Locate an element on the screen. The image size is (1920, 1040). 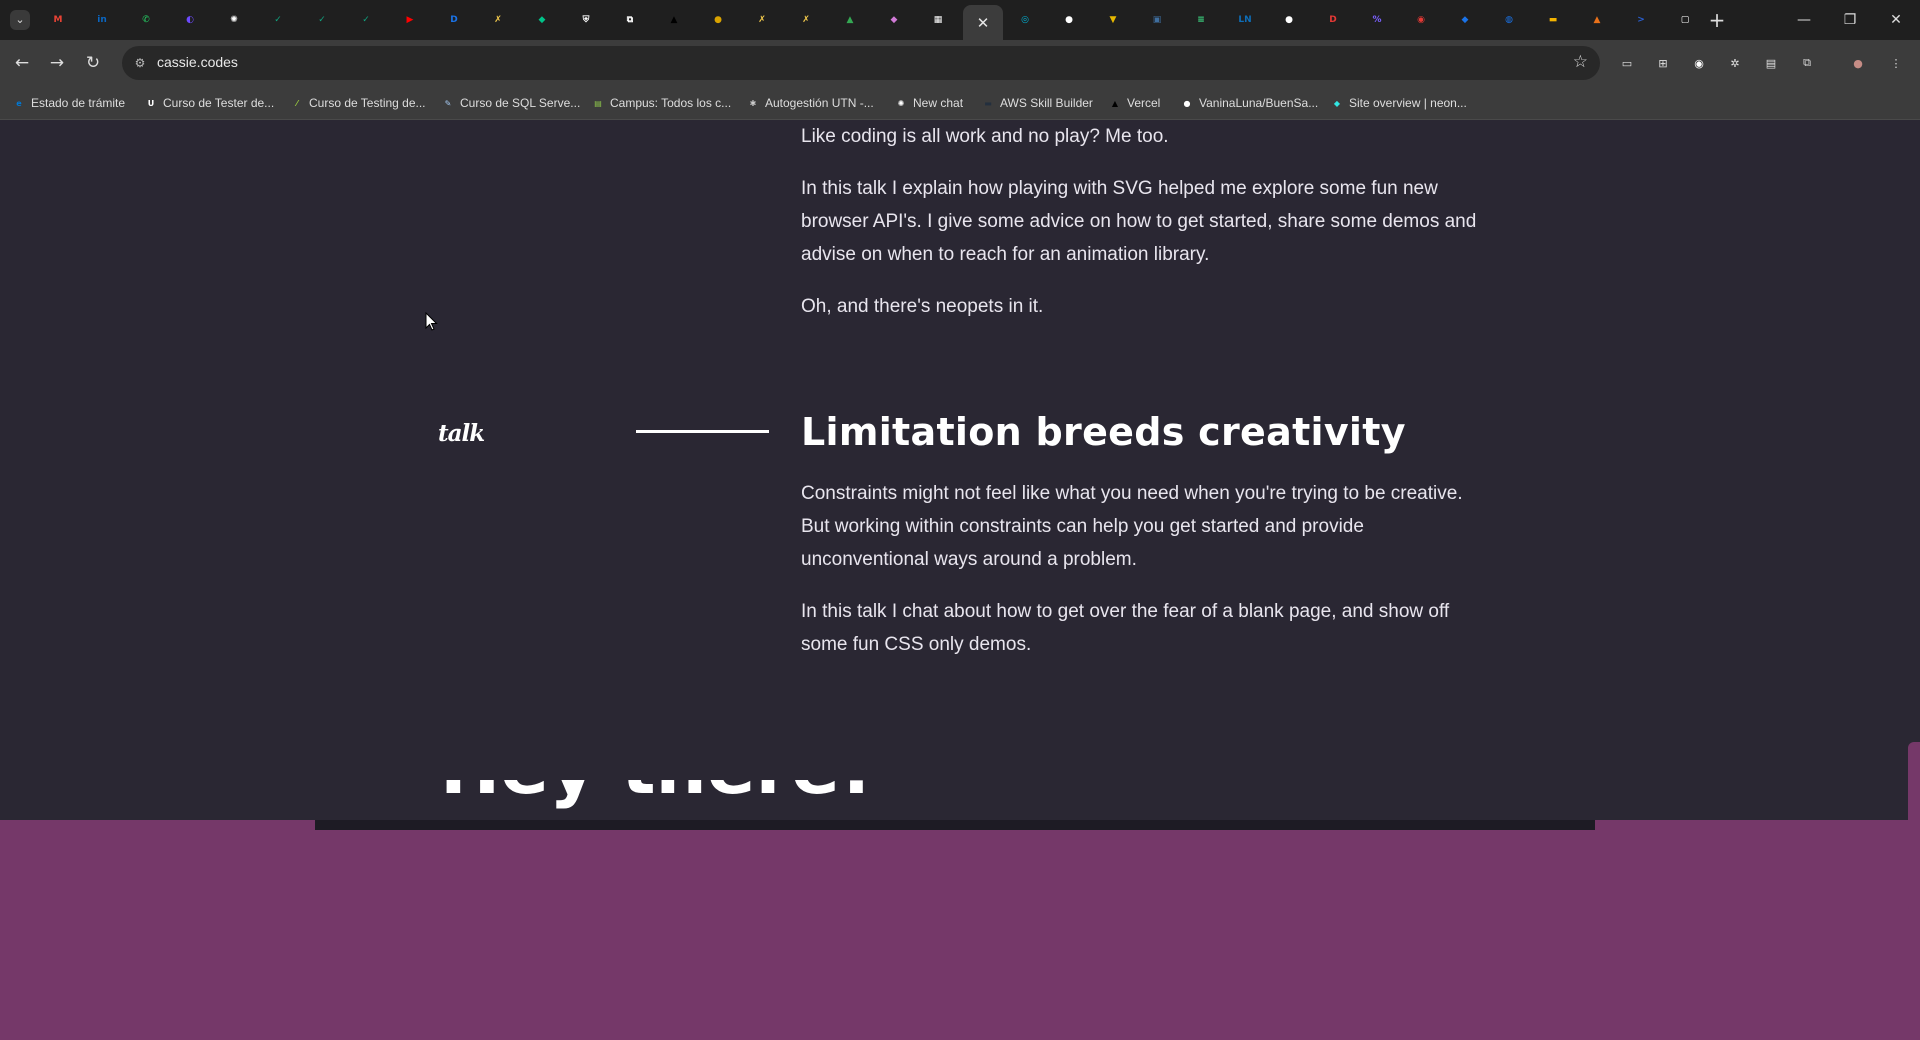
browser-tab: ▼ is located at coordinates (1113, 20).